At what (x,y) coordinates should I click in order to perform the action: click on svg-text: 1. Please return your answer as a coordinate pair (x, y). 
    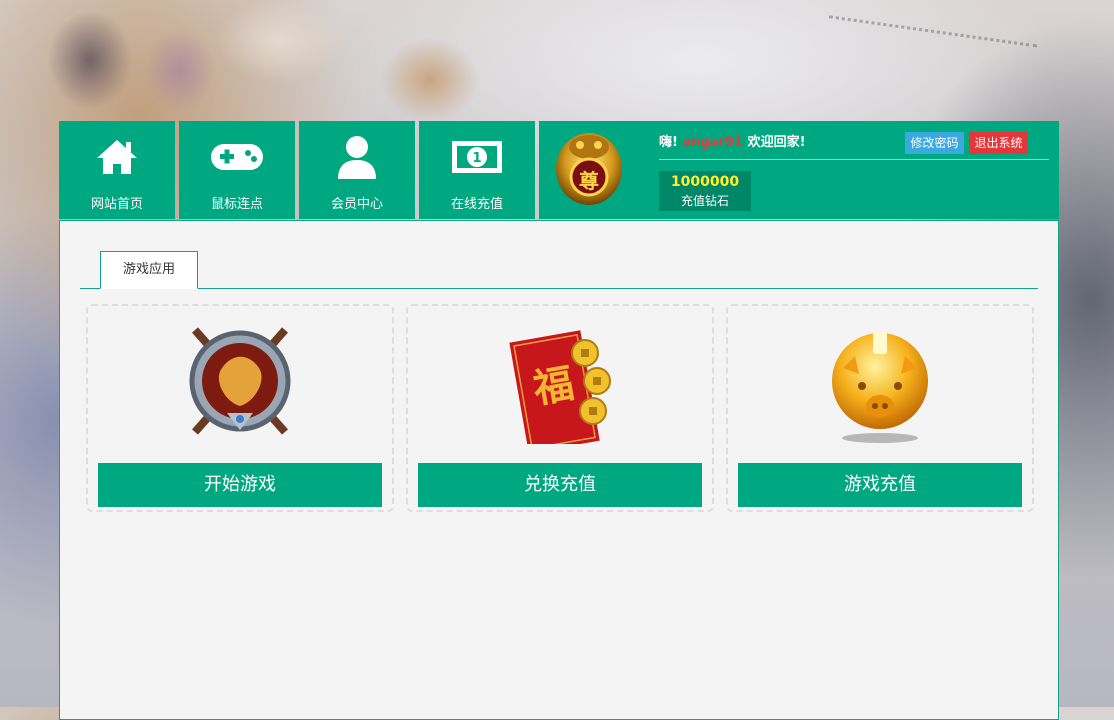
    Looking at the image, I should click on (476, 158).